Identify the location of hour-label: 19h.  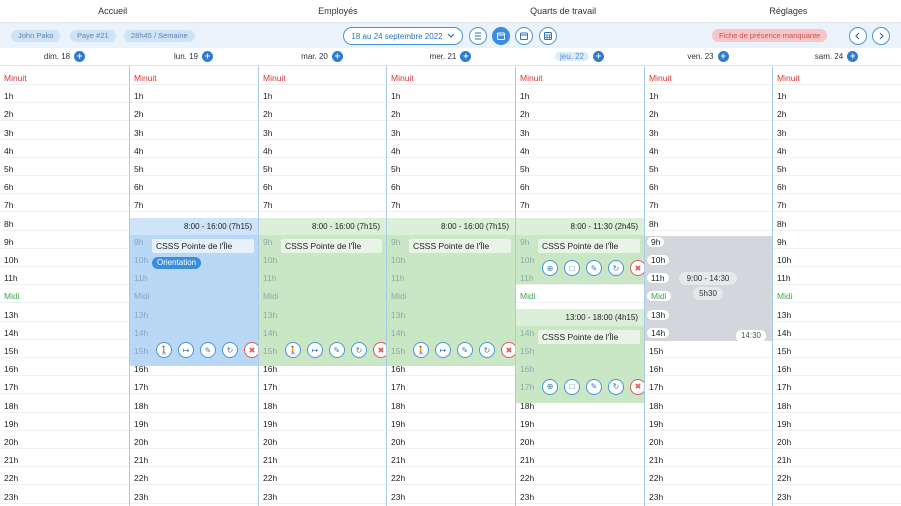
(270, 423).